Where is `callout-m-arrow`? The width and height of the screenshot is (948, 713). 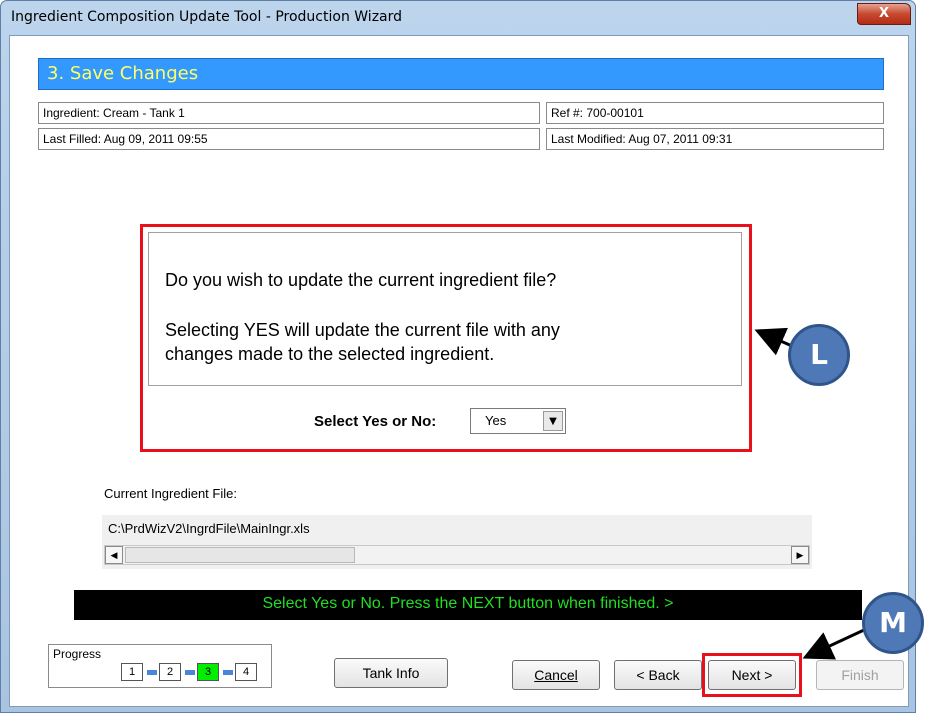 callout-m-arrow is located at coordinates (833, 644).